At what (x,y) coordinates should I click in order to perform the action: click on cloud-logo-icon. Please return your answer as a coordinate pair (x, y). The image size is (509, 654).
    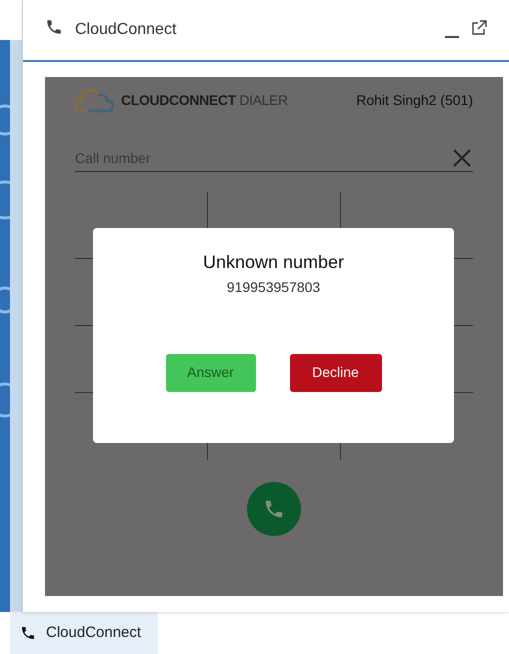
    Looking at the image, I should click on (95, 100).